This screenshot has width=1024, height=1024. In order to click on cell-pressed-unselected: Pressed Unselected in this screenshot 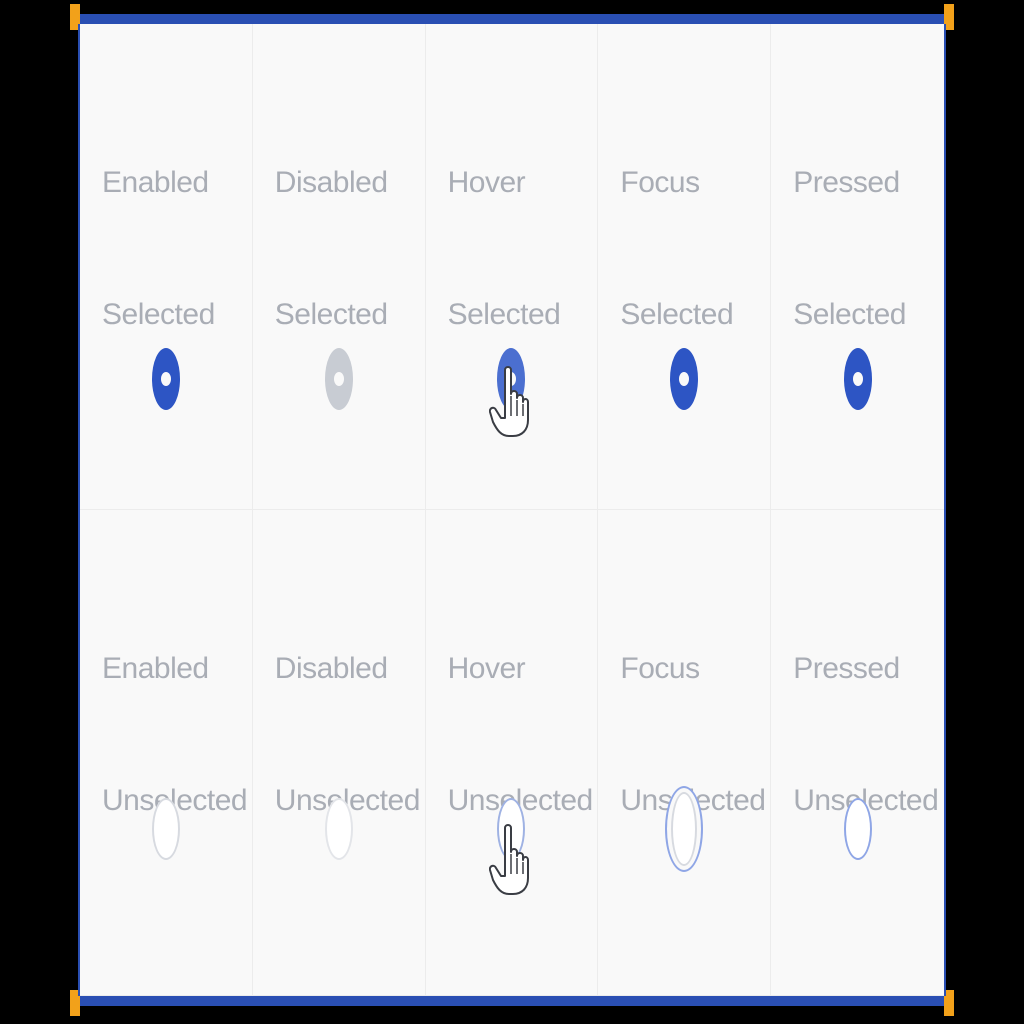, I will do `click(857, 753)`.